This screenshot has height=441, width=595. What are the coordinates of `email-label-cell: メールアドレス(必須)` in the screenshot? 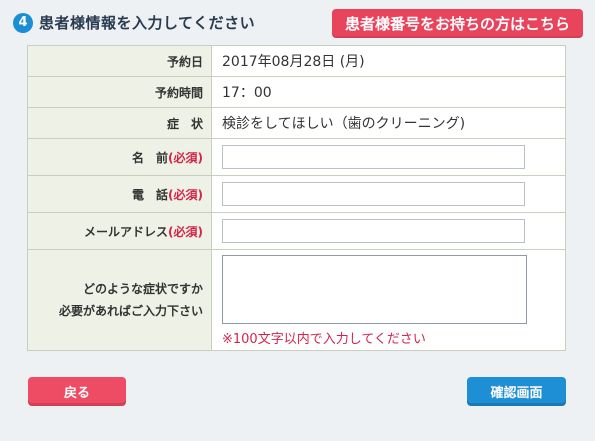 It's located at (119, 231).